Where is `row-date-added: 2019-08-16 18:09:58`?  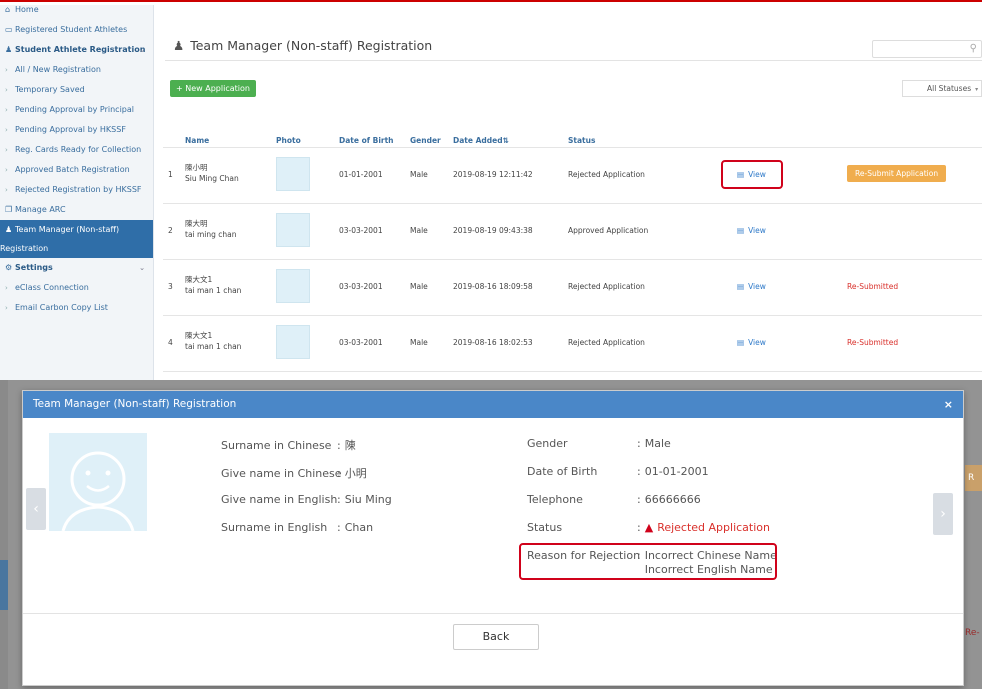 row-date-added: 2019-08-16 18:09:58 is located at coordinates (493, 286).